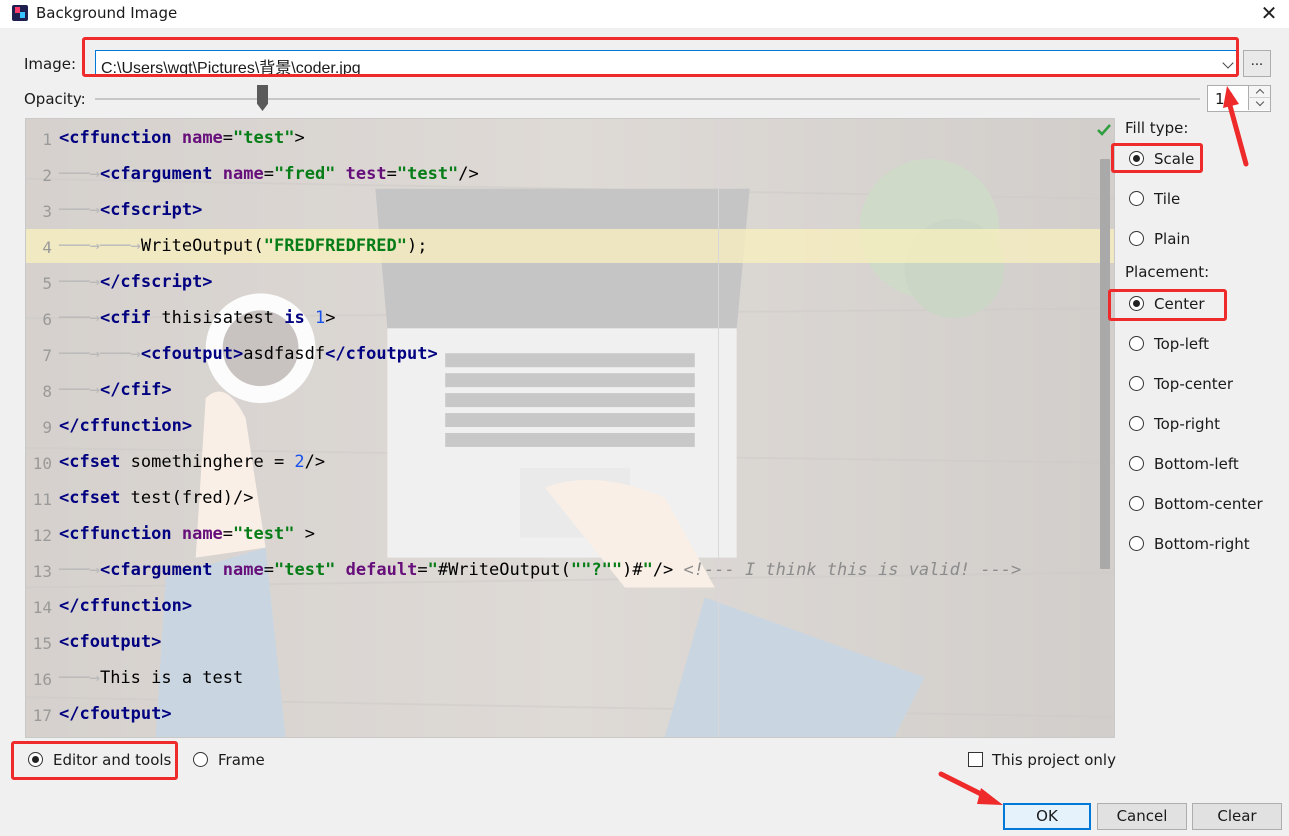 The width and height of the screenshot is (1289, 836). Describe the element at coordinates (241, 760) in the screenshot. I see `frame-label: Frame` at that location.